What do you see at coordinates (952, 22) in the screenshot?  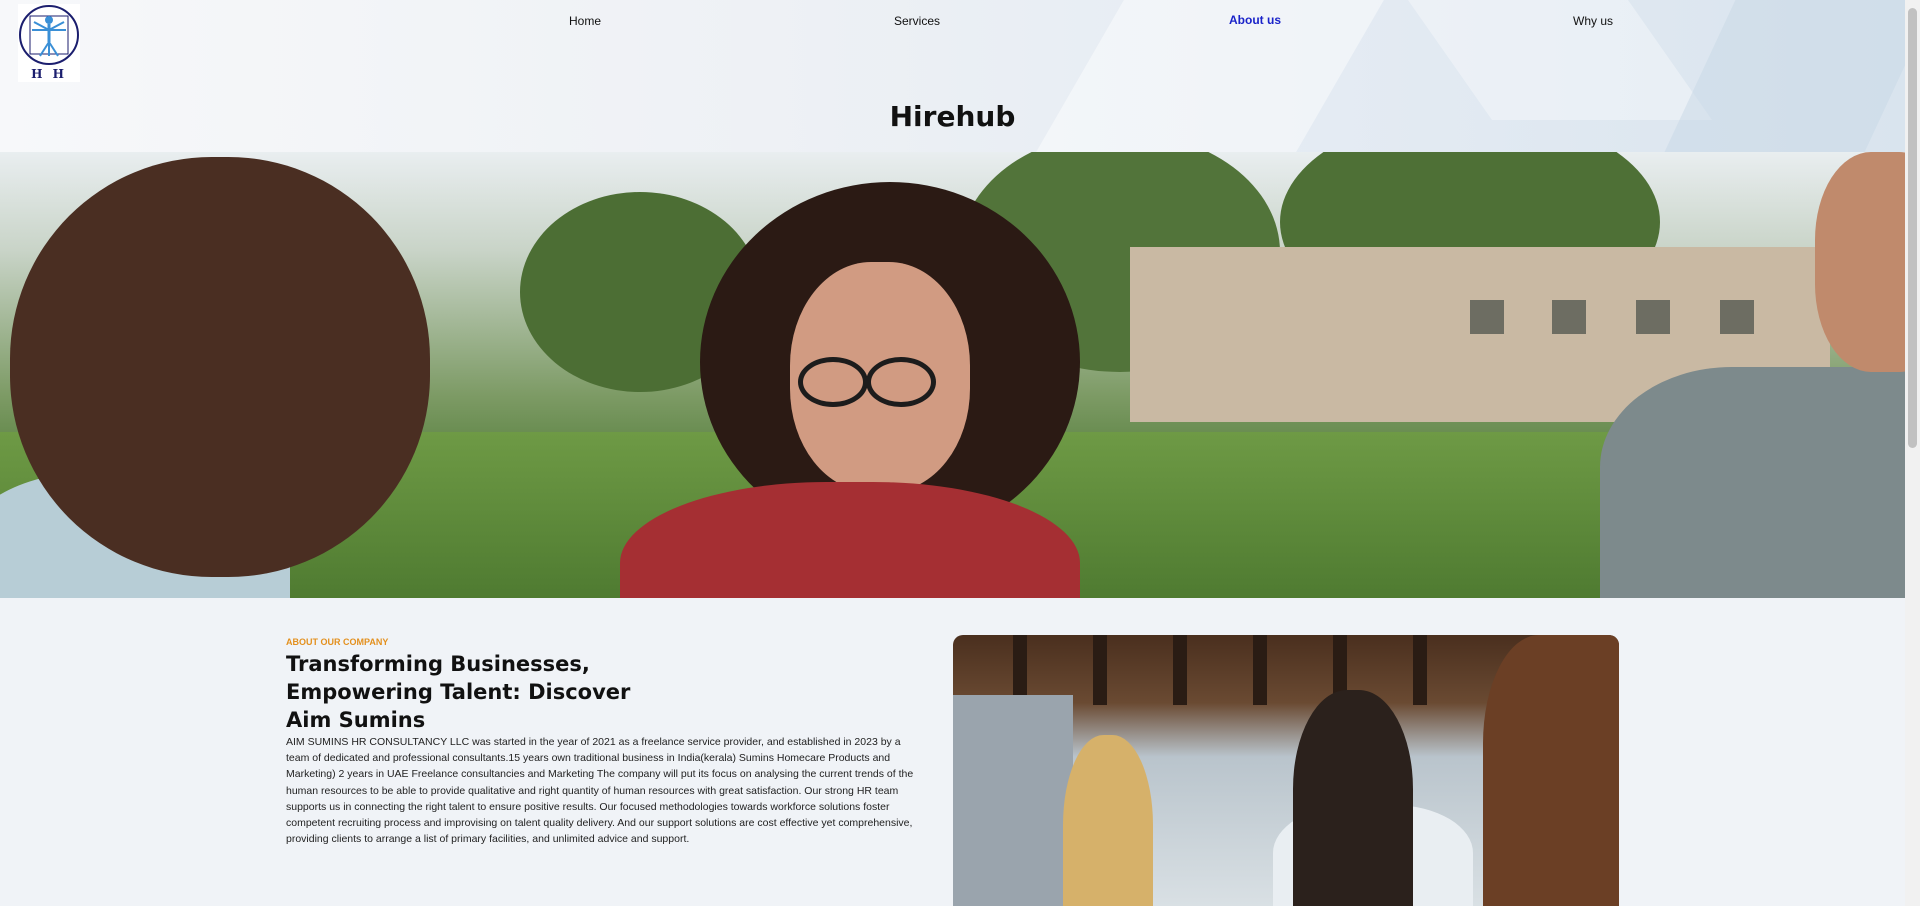 I see `main-nav: Home Services About us Why us` at bounding box center [952, 22].